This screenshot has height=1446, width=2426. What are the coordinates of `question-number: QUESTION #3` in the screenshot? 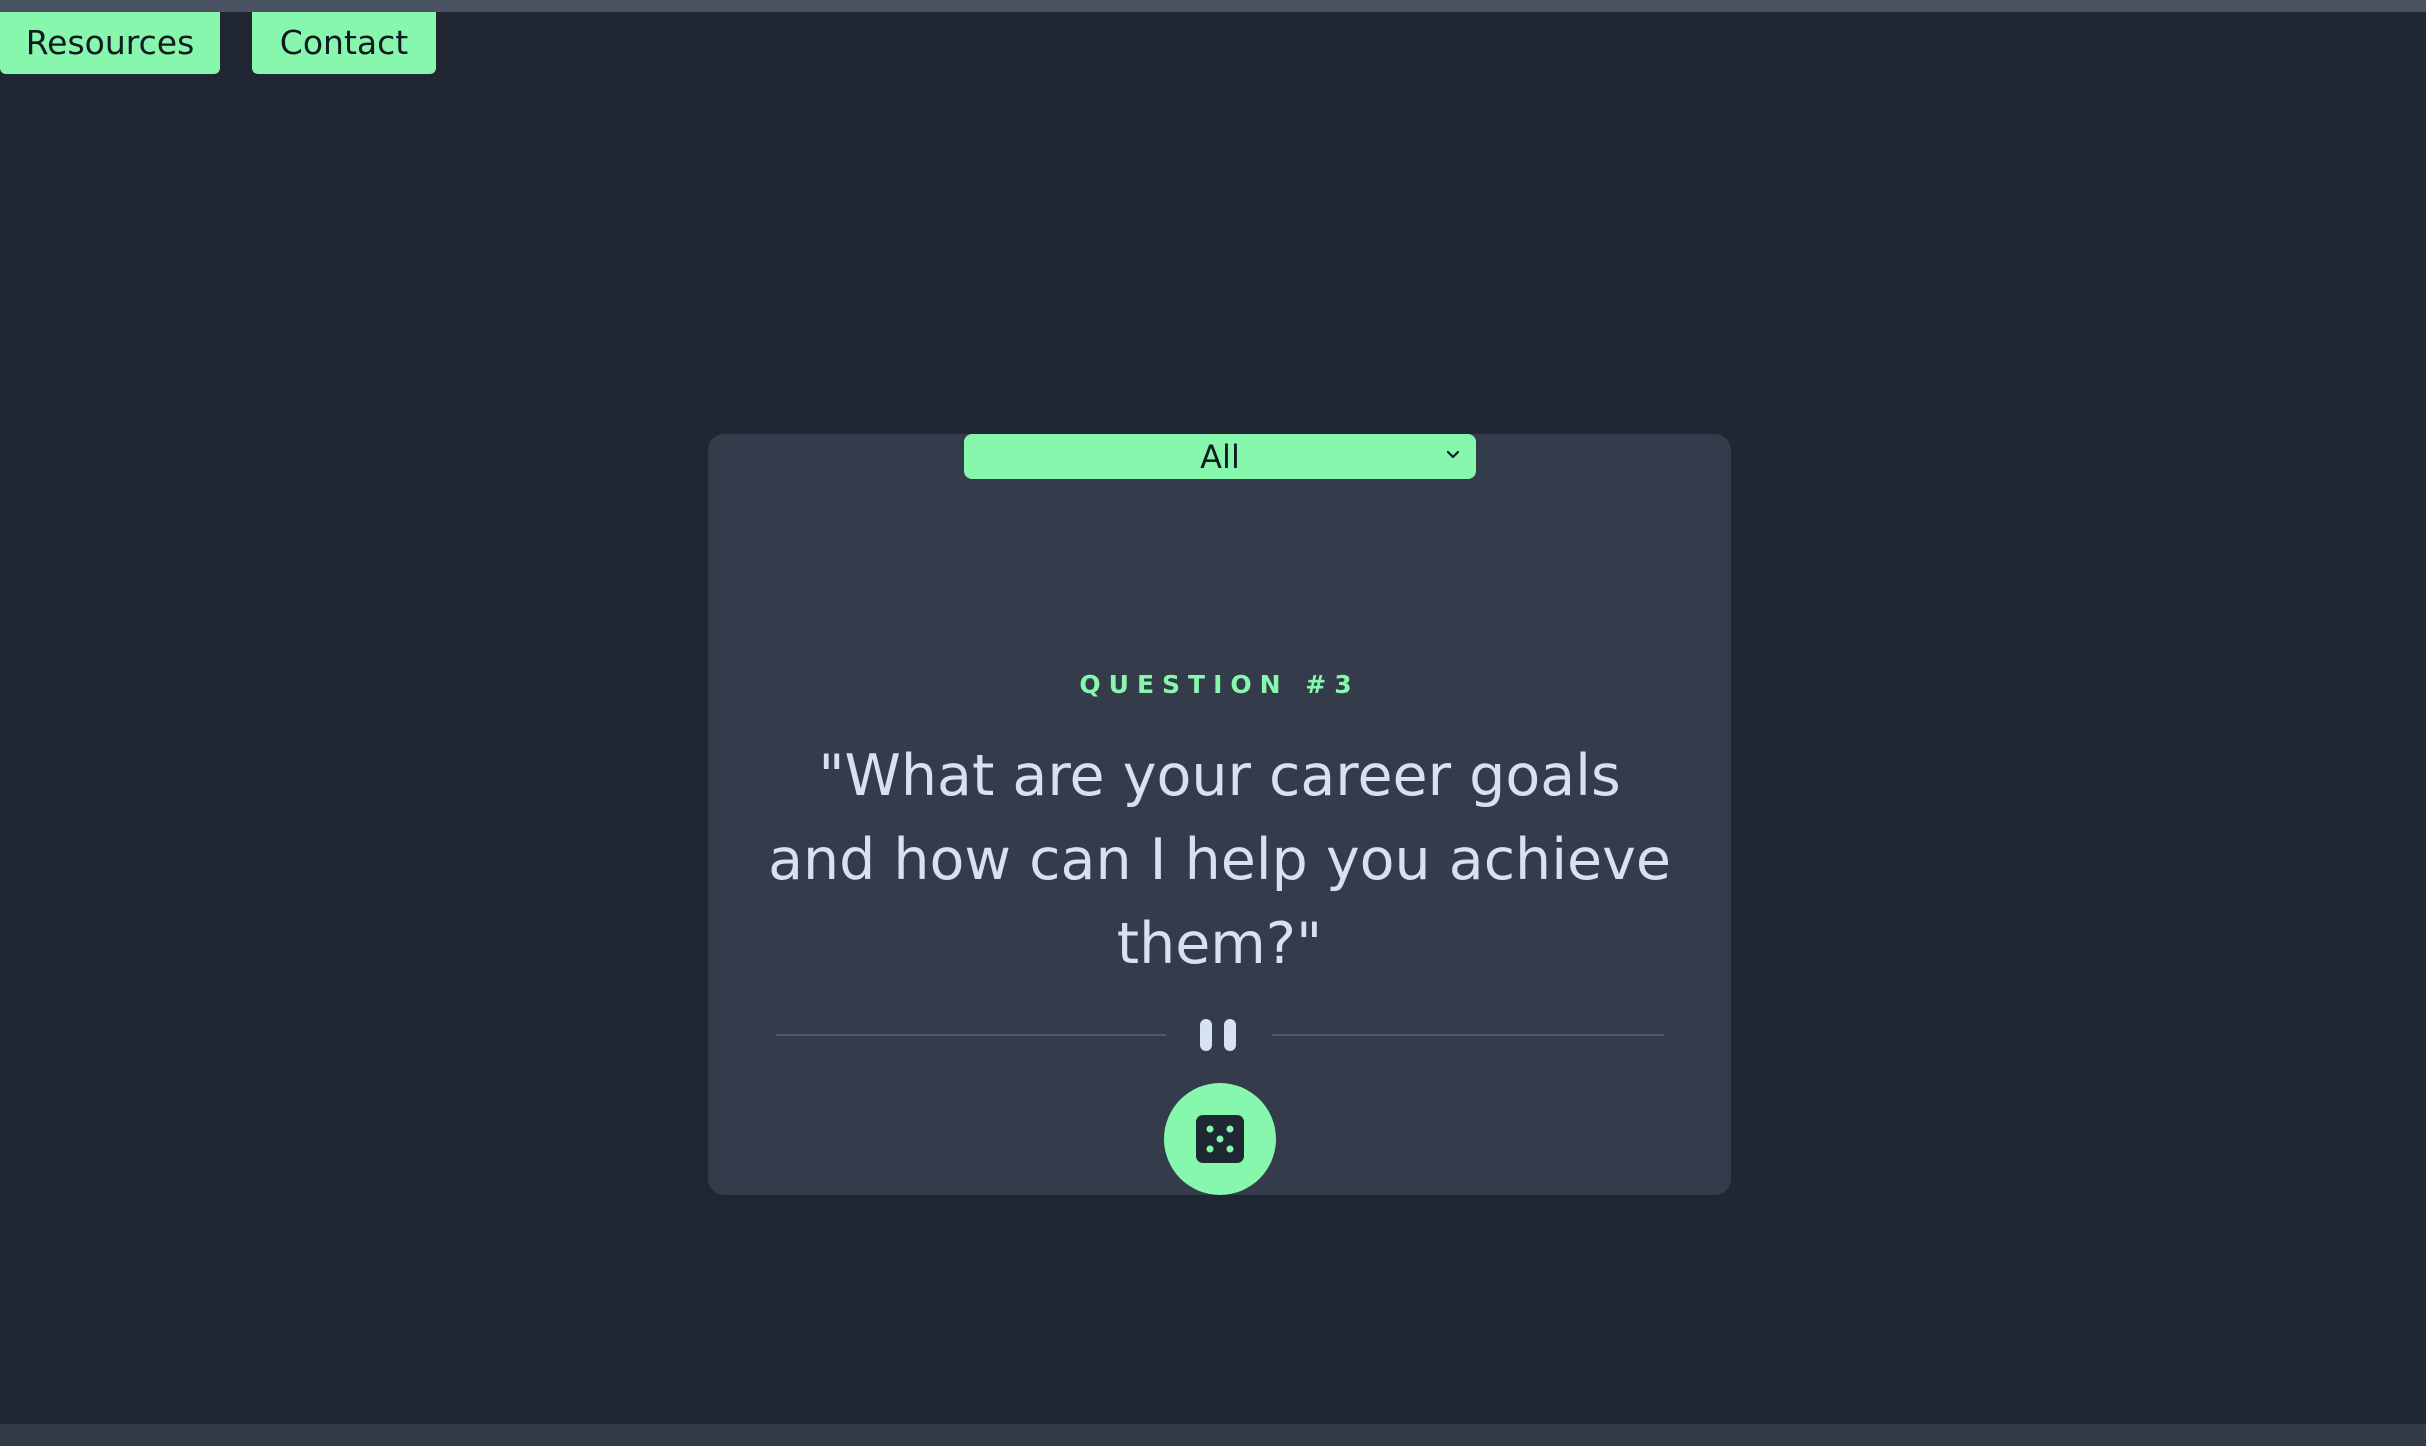 It's located at (1219, 684).